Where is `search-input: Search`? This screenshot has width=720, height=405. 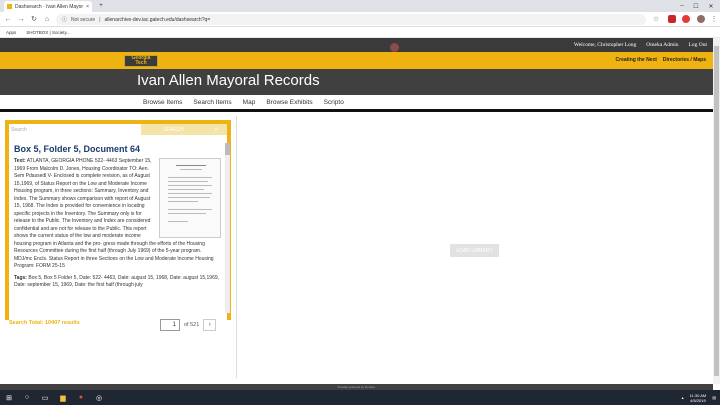 search-input: Search is located at coordinates (75, 129).